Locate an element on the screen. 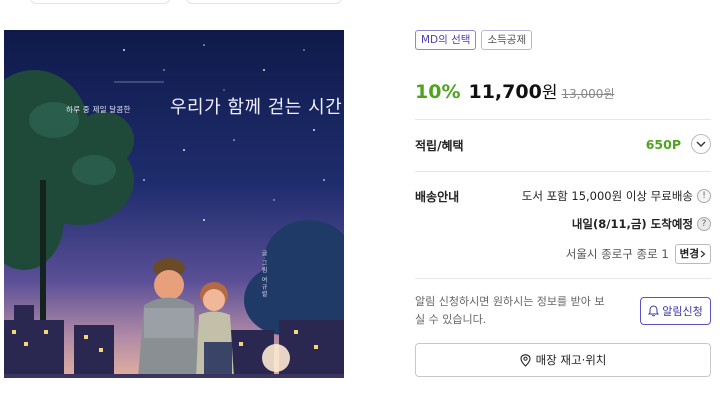 This screenshot has height=394, width=720. top-strip is located at coordinates (360, 2).